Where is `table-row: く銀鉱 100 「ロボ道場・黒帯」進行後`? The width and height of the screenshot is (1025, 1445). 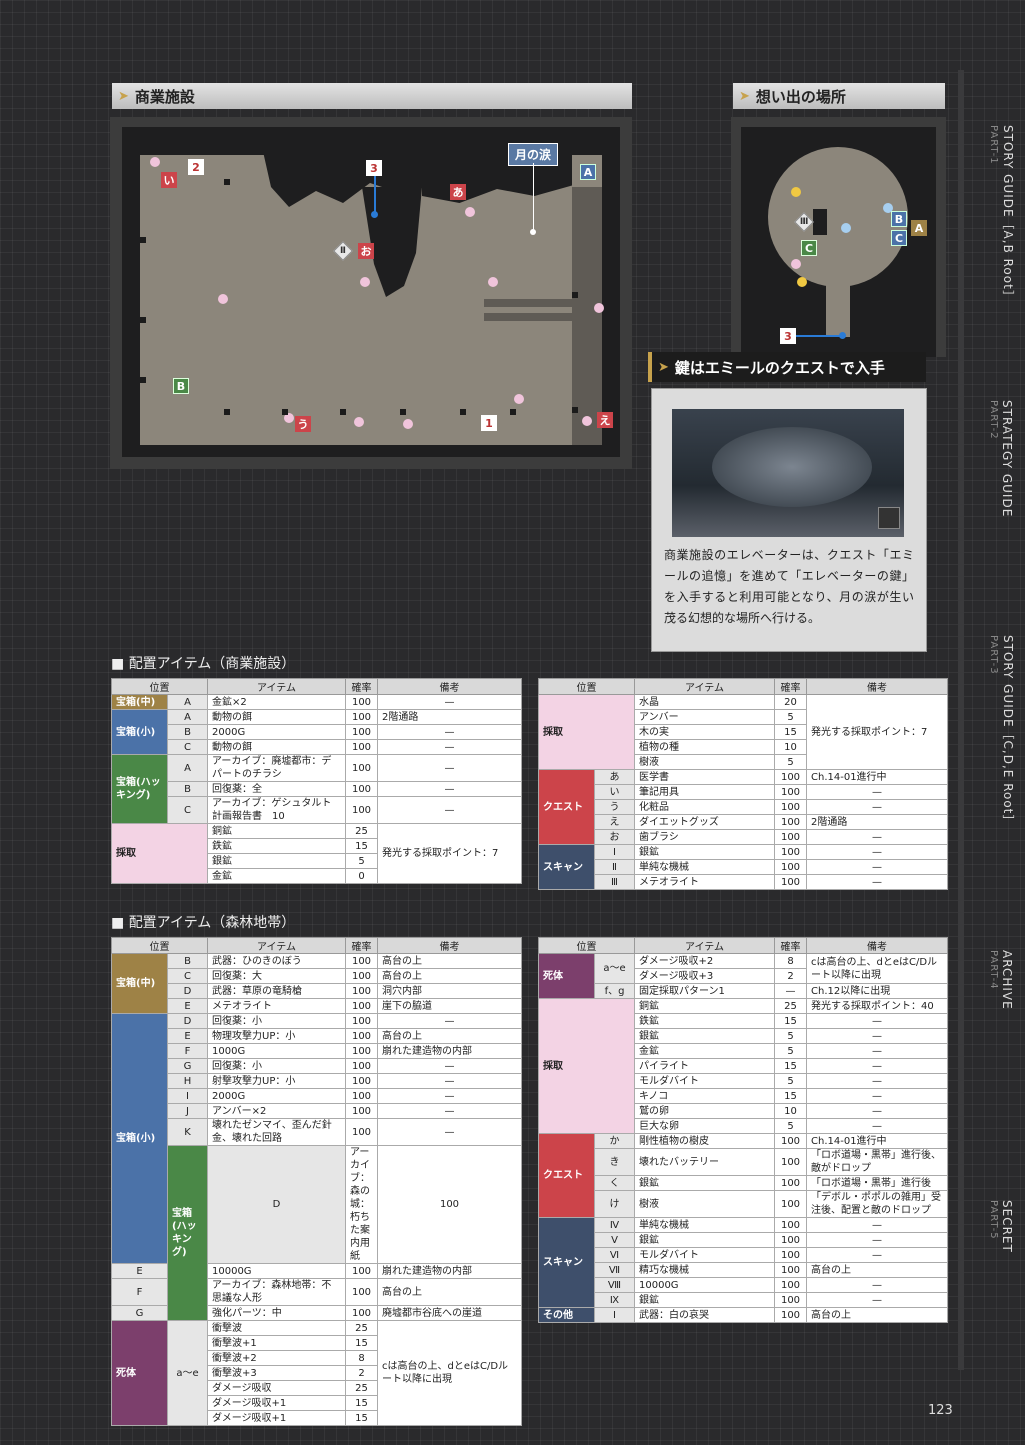
table-row: く銀鉱 100 「ロボ道場・黒帯」進行後 is located at coordinates (743, 1183).